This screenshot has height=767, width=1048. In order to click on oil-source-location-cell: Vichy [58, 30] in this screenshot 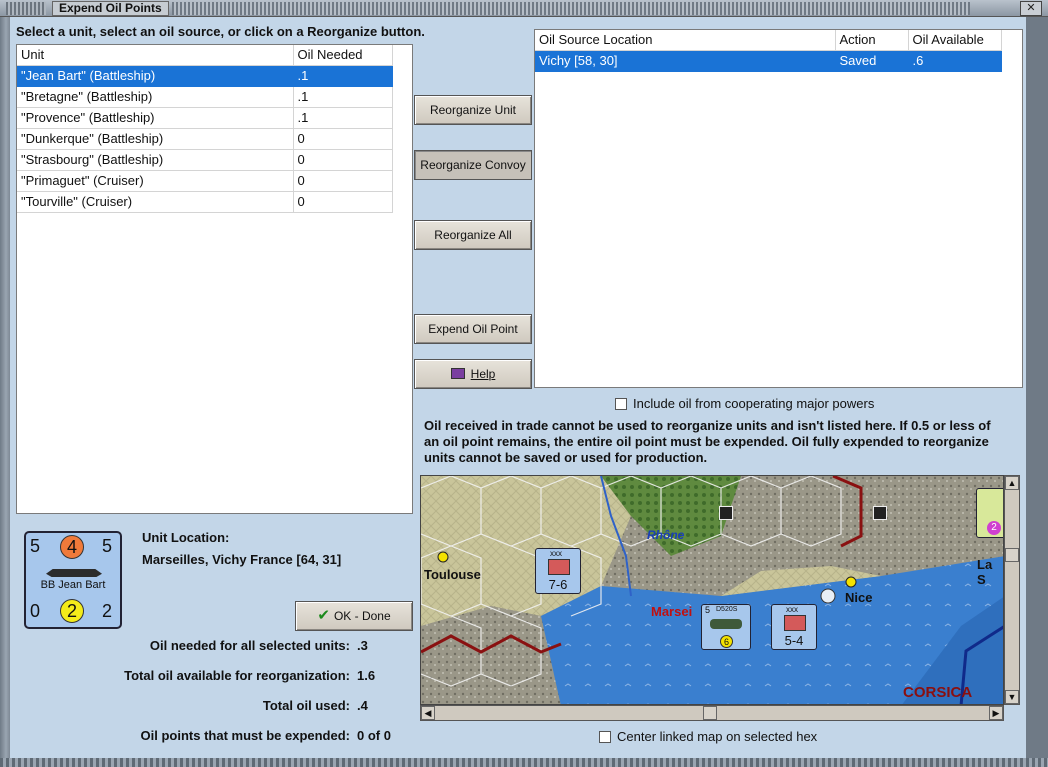, I will do `click(685, 61)`.